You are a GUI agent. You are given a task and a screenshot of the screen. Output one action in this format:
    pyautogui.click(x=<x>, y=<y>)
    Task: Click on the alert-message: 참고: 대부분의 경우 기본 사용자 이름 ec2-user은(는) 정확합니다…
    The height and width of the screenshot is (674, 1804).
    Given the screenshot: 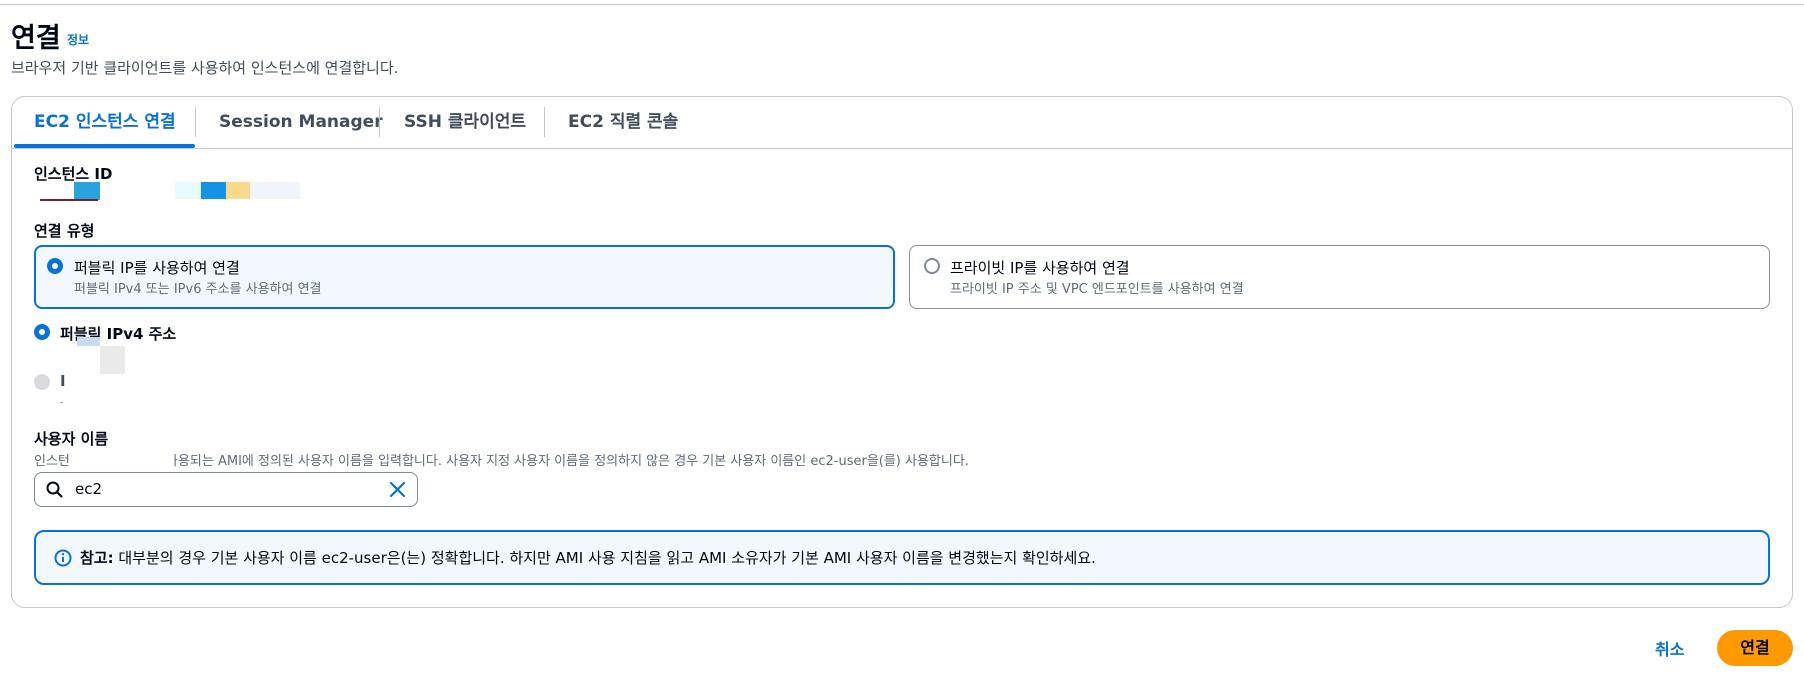 What is the action you would take?
    pyautogui.click(x=588, y=557)
    